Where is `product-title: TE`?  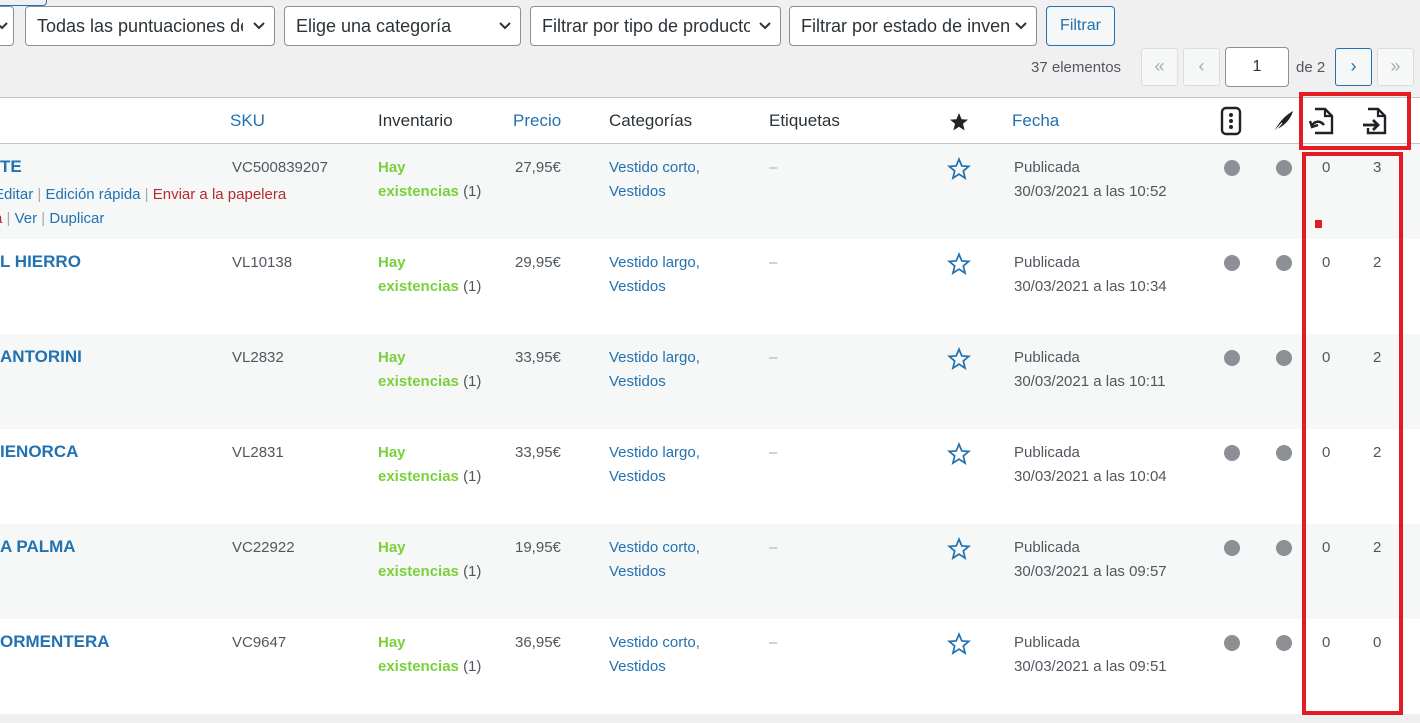
product-title: TE is located at coordinates (11, 167).